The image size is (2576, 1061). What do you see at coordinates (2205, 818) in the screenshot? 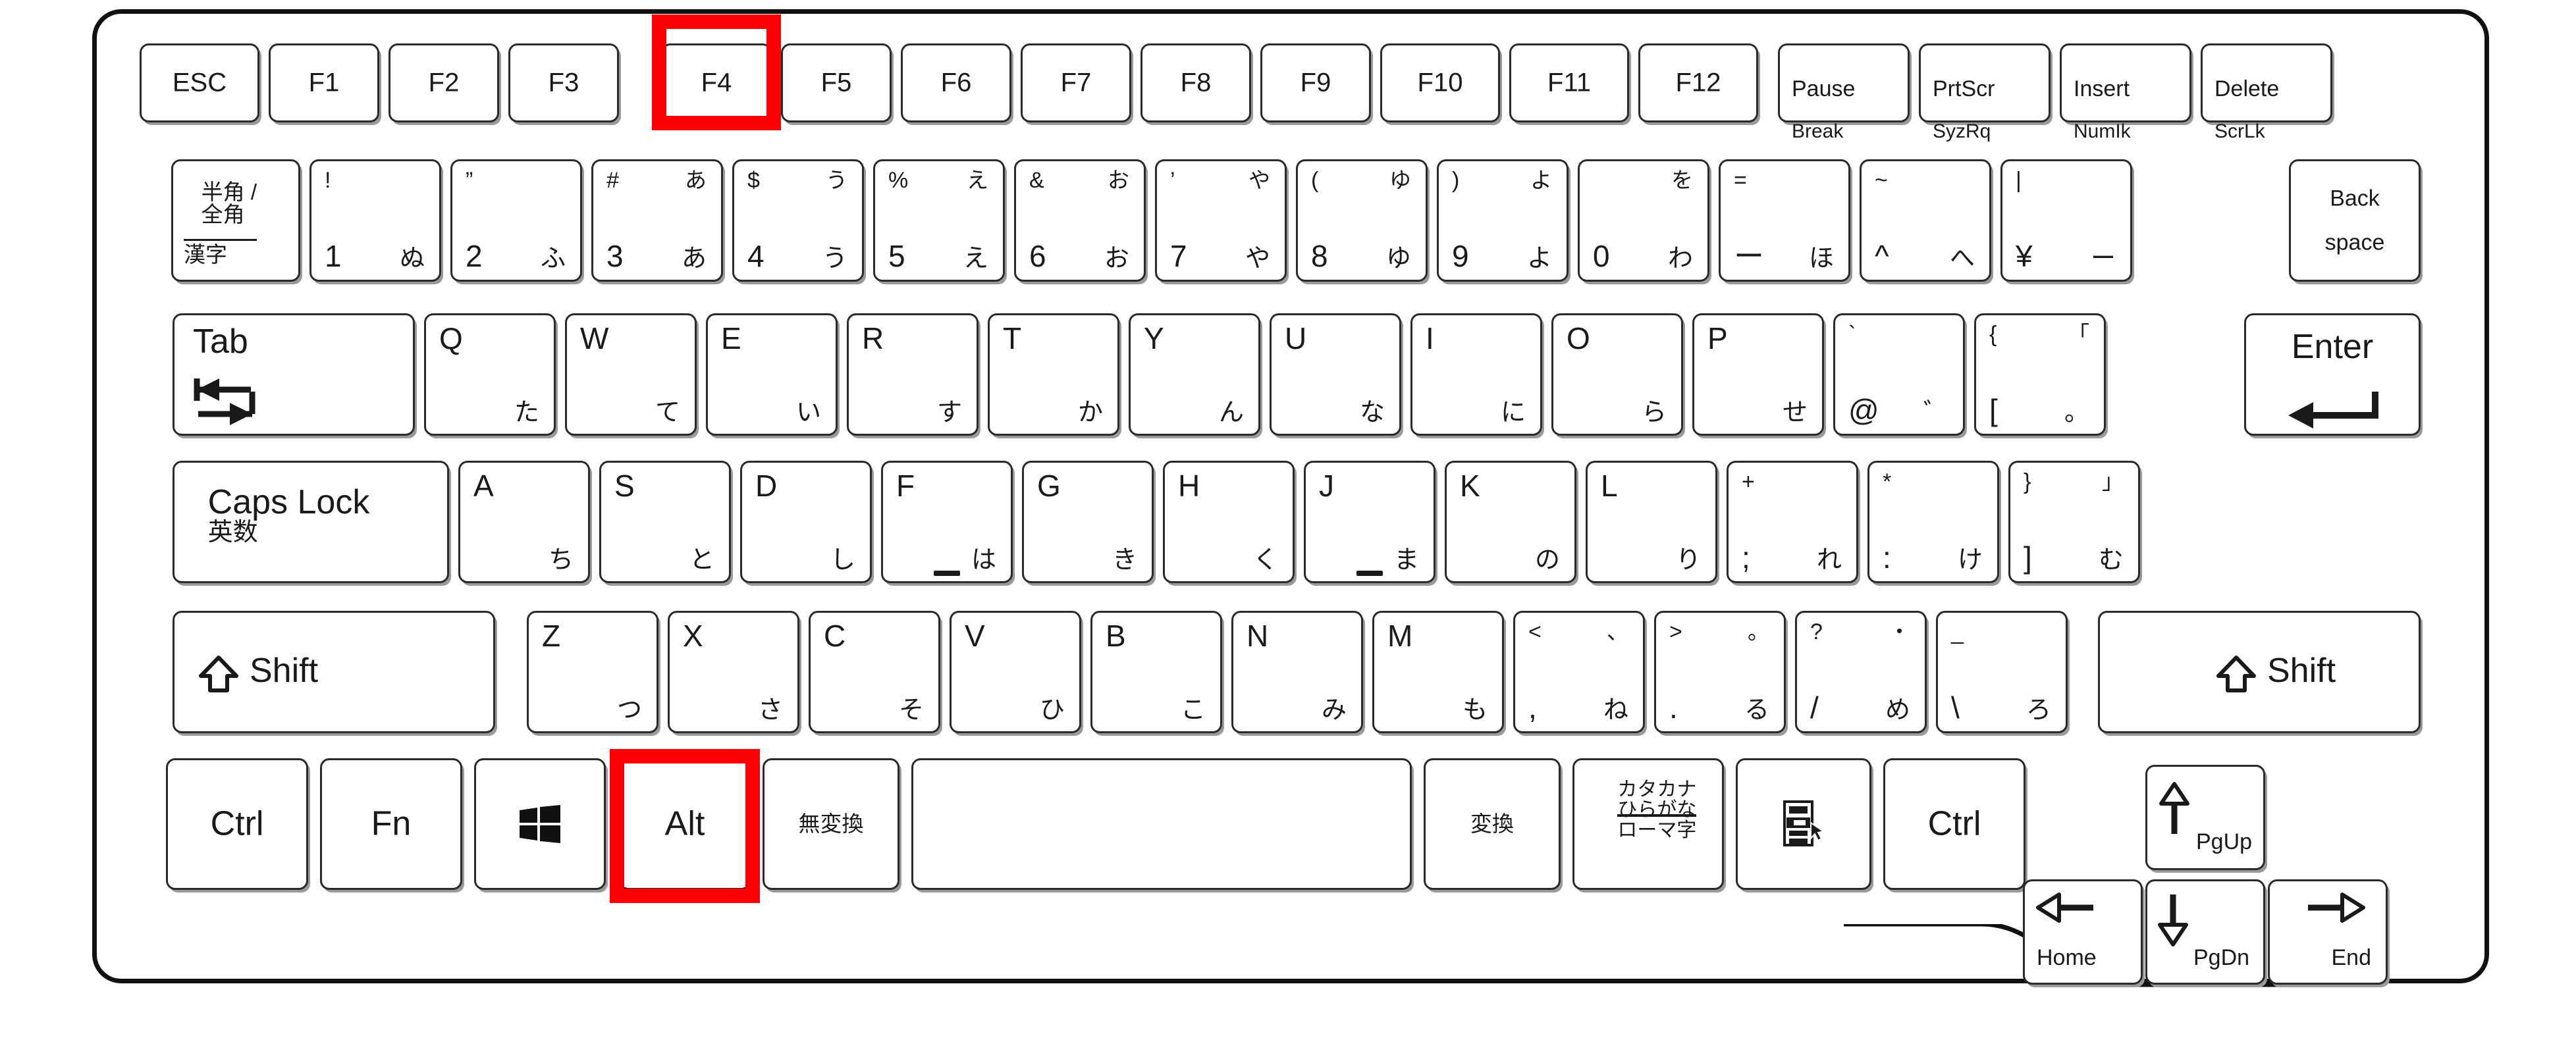
I see `key-arrow-up: PgUp` at bounding box center [2205, 818].